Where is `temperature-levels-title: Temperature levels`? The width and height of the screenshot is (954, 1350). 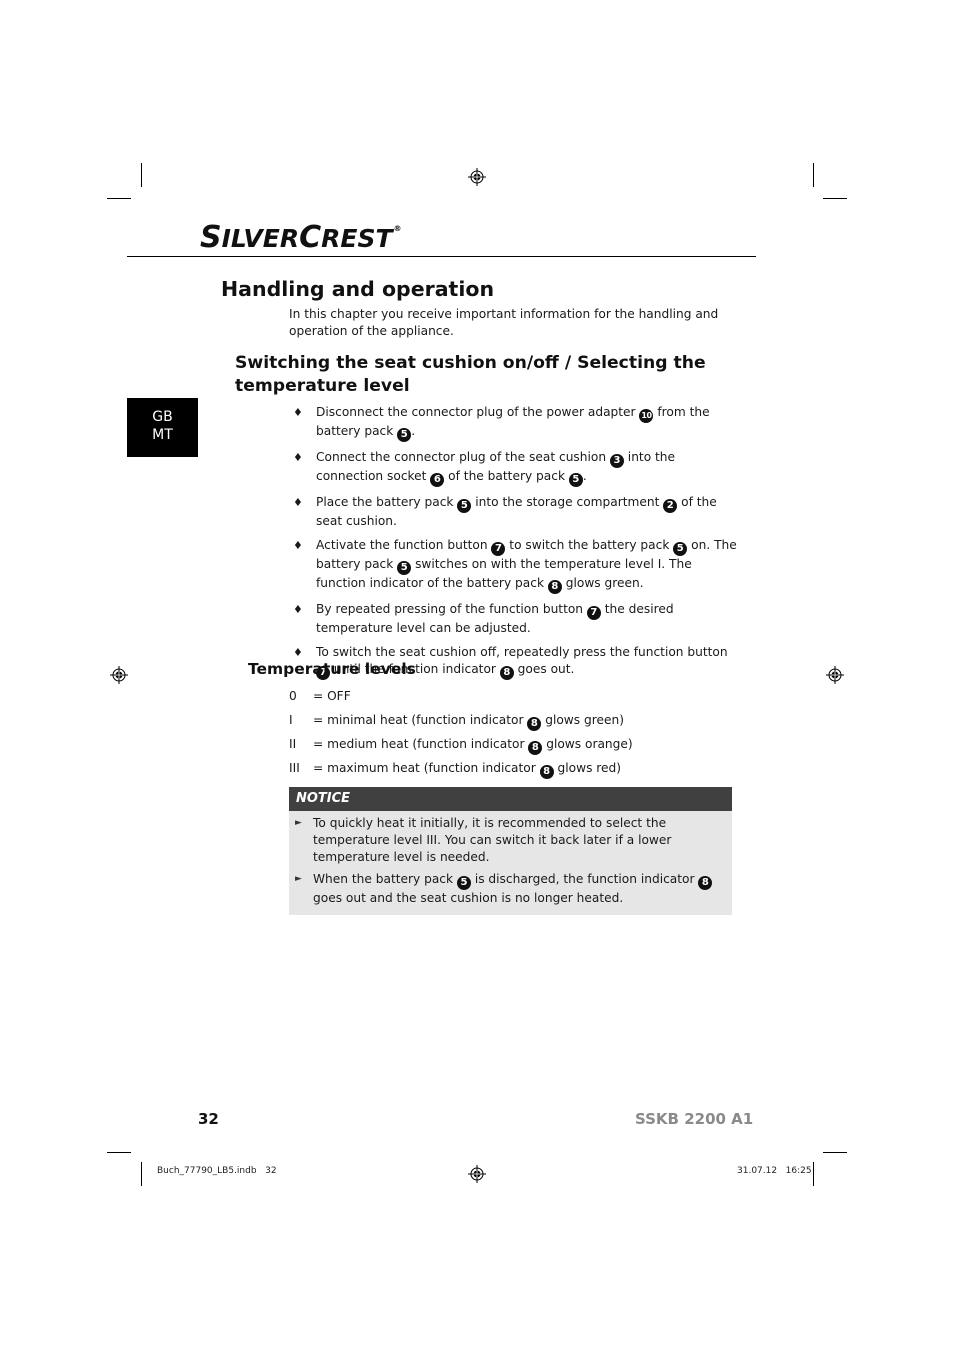 temperature-levels-title: Temperature levels is located at coordinates (332, 669).